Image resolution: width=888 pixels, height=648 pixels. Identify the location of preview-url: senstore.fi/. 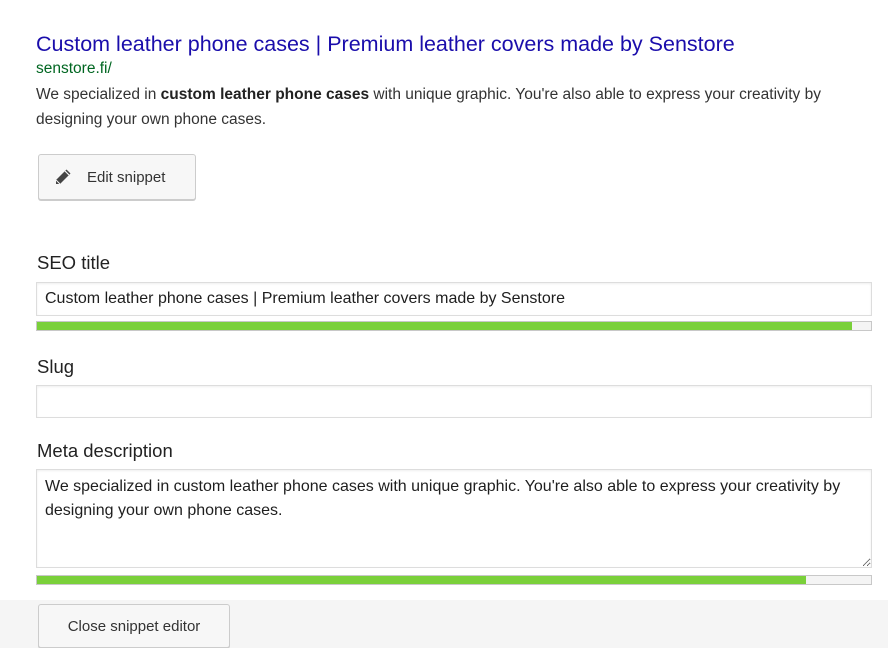
(74, 68).